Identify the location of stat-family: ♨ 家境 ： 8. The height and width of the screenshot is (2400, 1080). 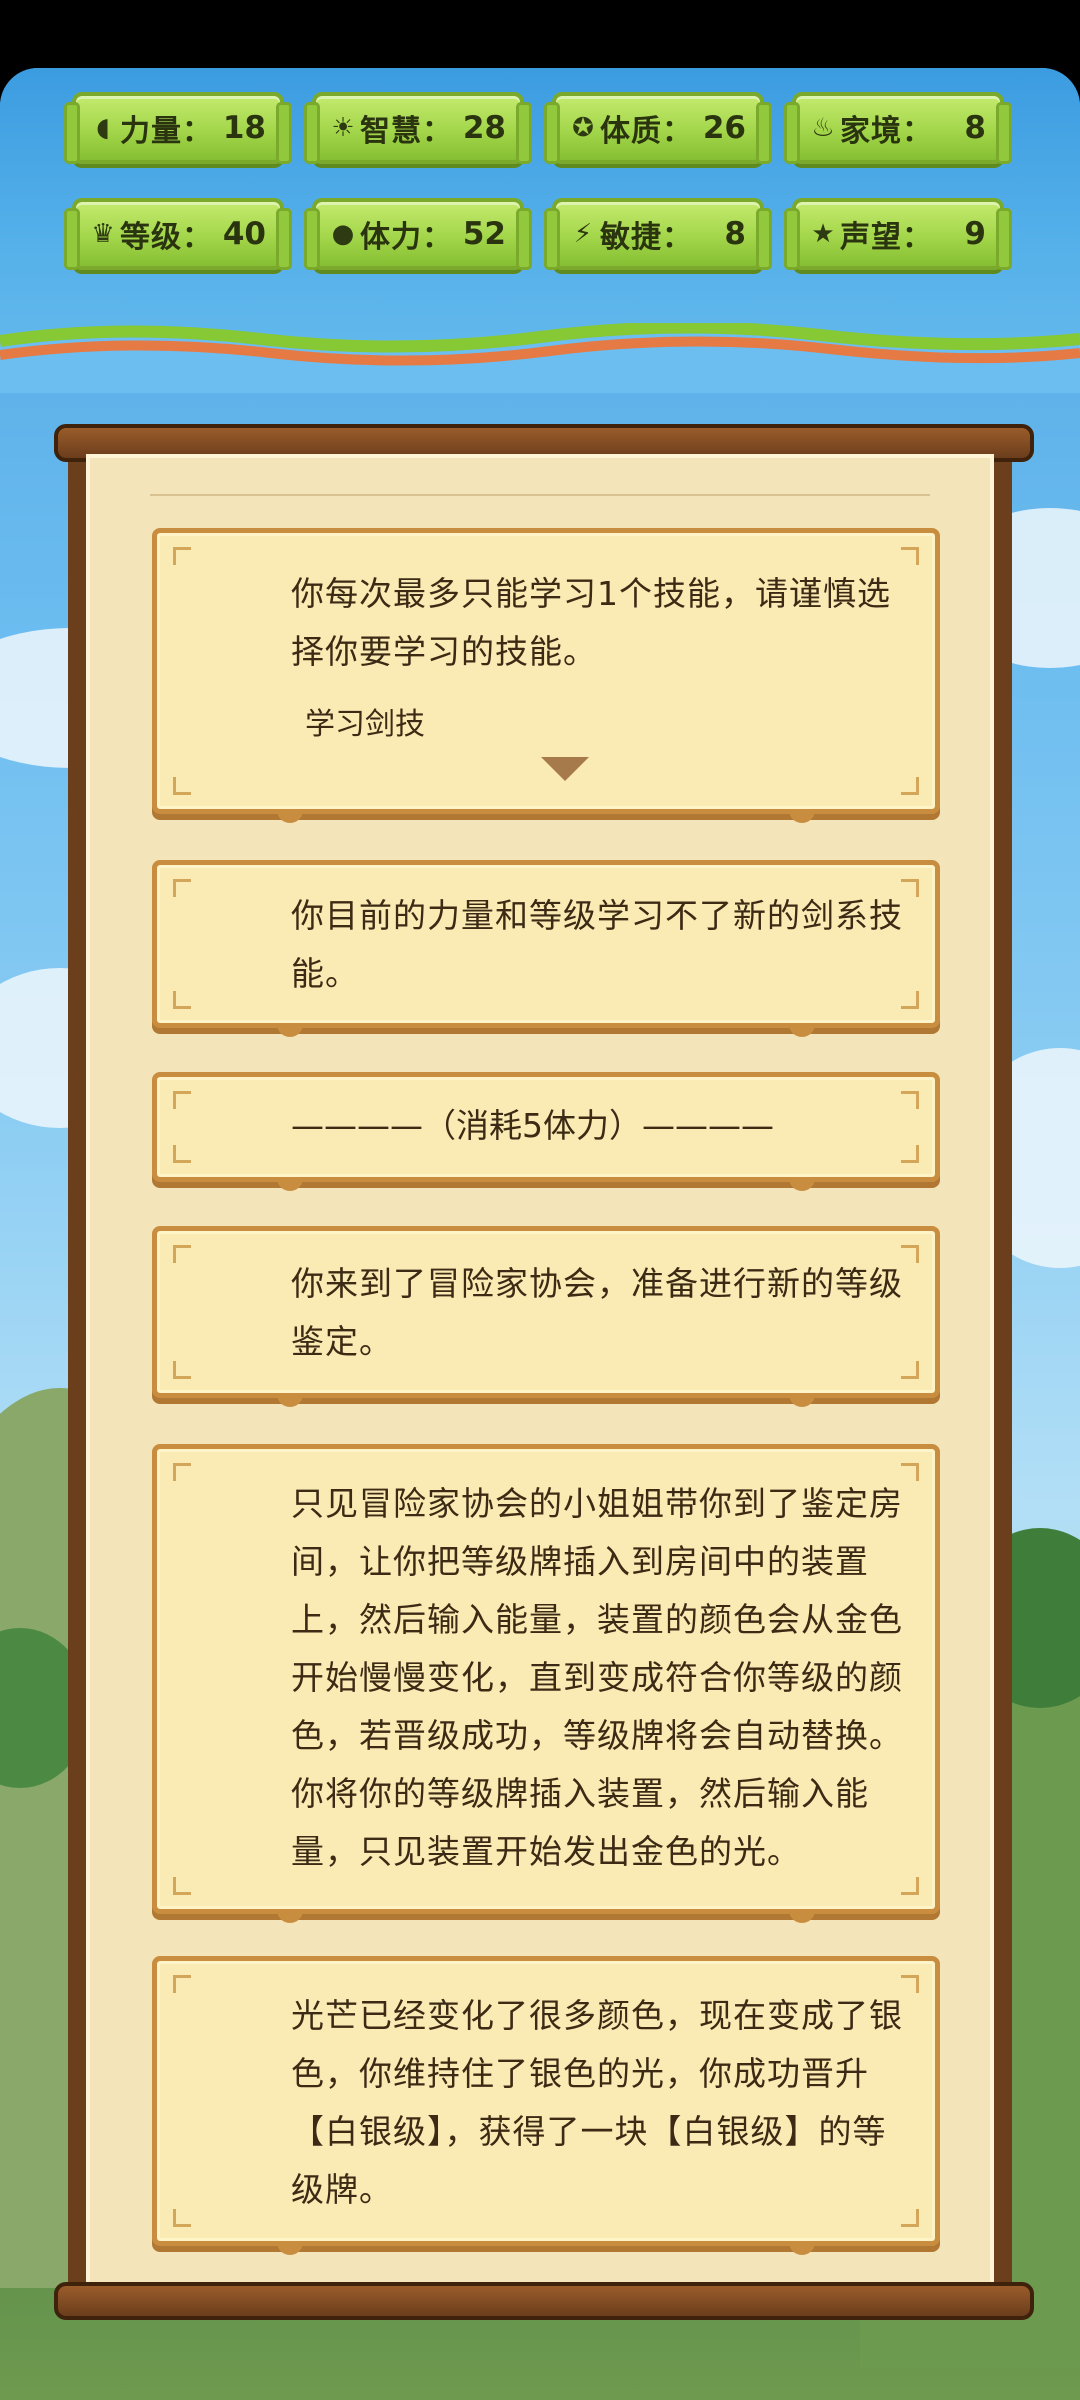
(898, 128).